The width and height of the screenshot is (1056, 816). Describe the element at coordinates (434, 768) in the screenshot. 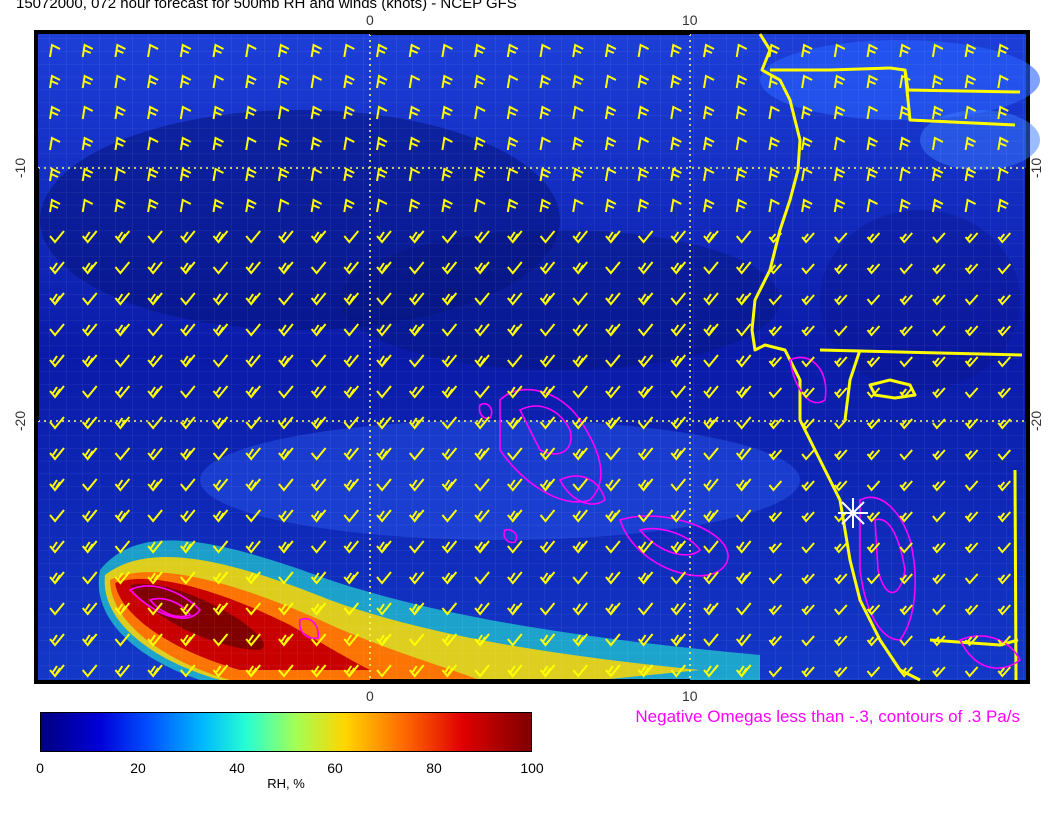

I see `colorbar-tick: 80` at that location.